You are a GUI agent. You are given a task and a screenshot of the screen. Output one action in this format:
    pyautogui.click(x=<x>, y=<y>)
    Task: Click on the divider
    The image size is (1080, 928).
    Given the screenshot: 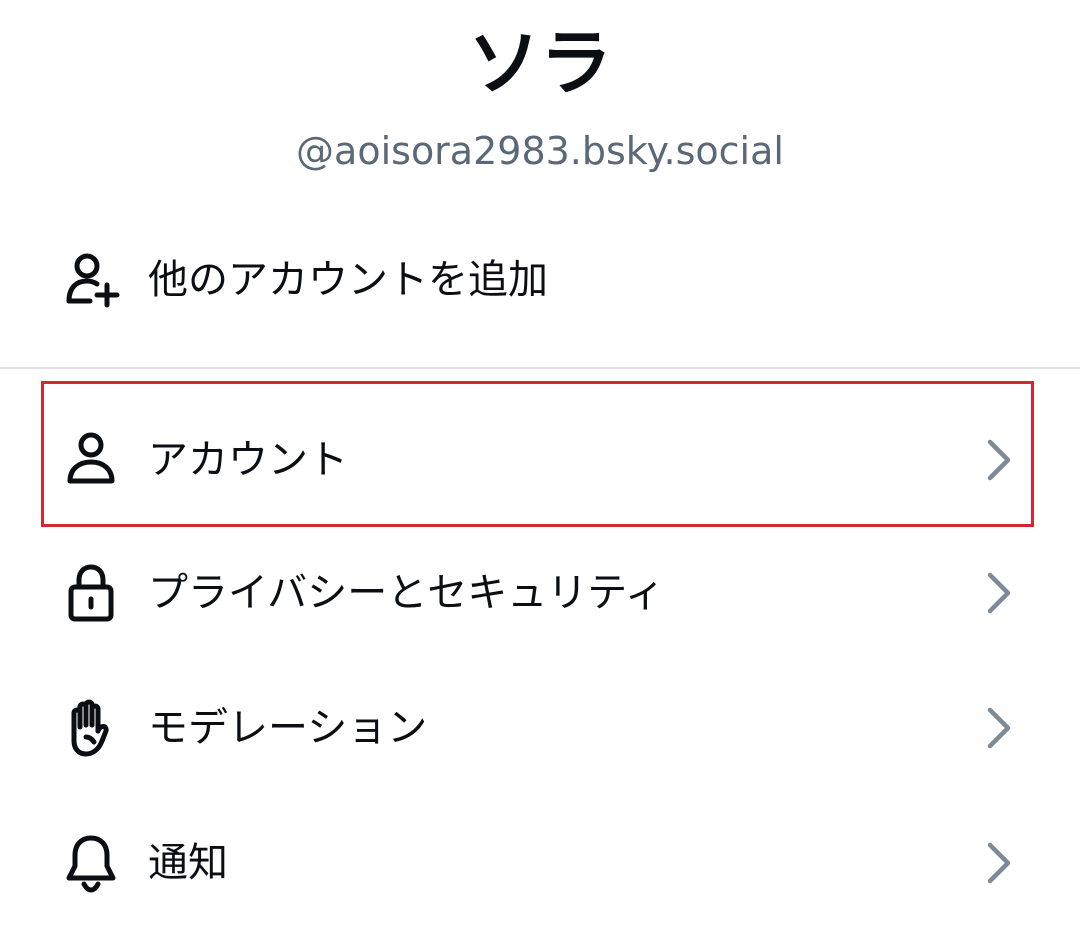 What is the action you would take?
    pyautogui.click(x=540, y=368)
    